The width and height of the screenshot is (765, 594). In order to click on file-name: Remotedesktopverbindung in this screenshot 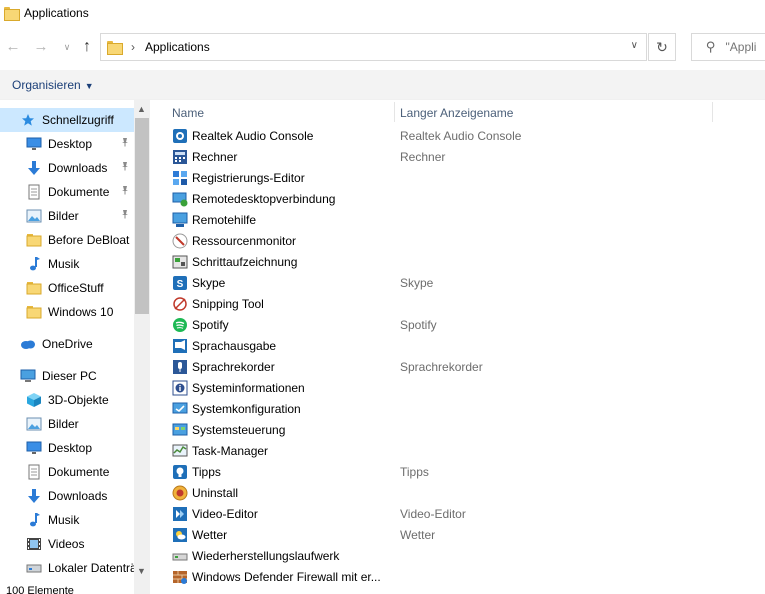, I will do `click(264, 199)`.